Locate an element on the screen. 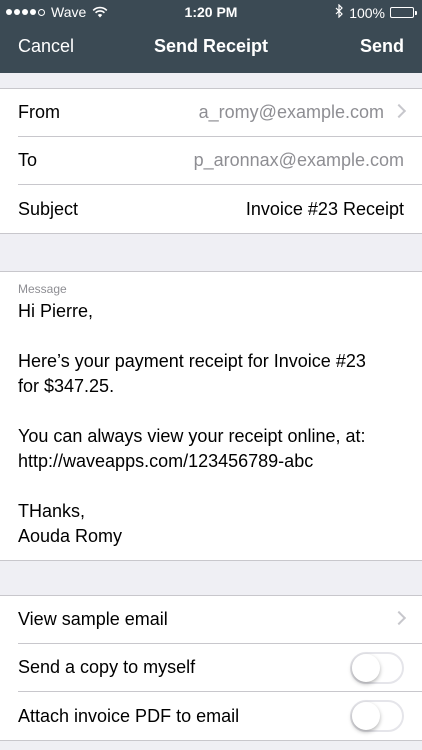 The image size is (422, 750). navigation-bar: Cancel Send Receipt Send is located at coordinates (211, 48).